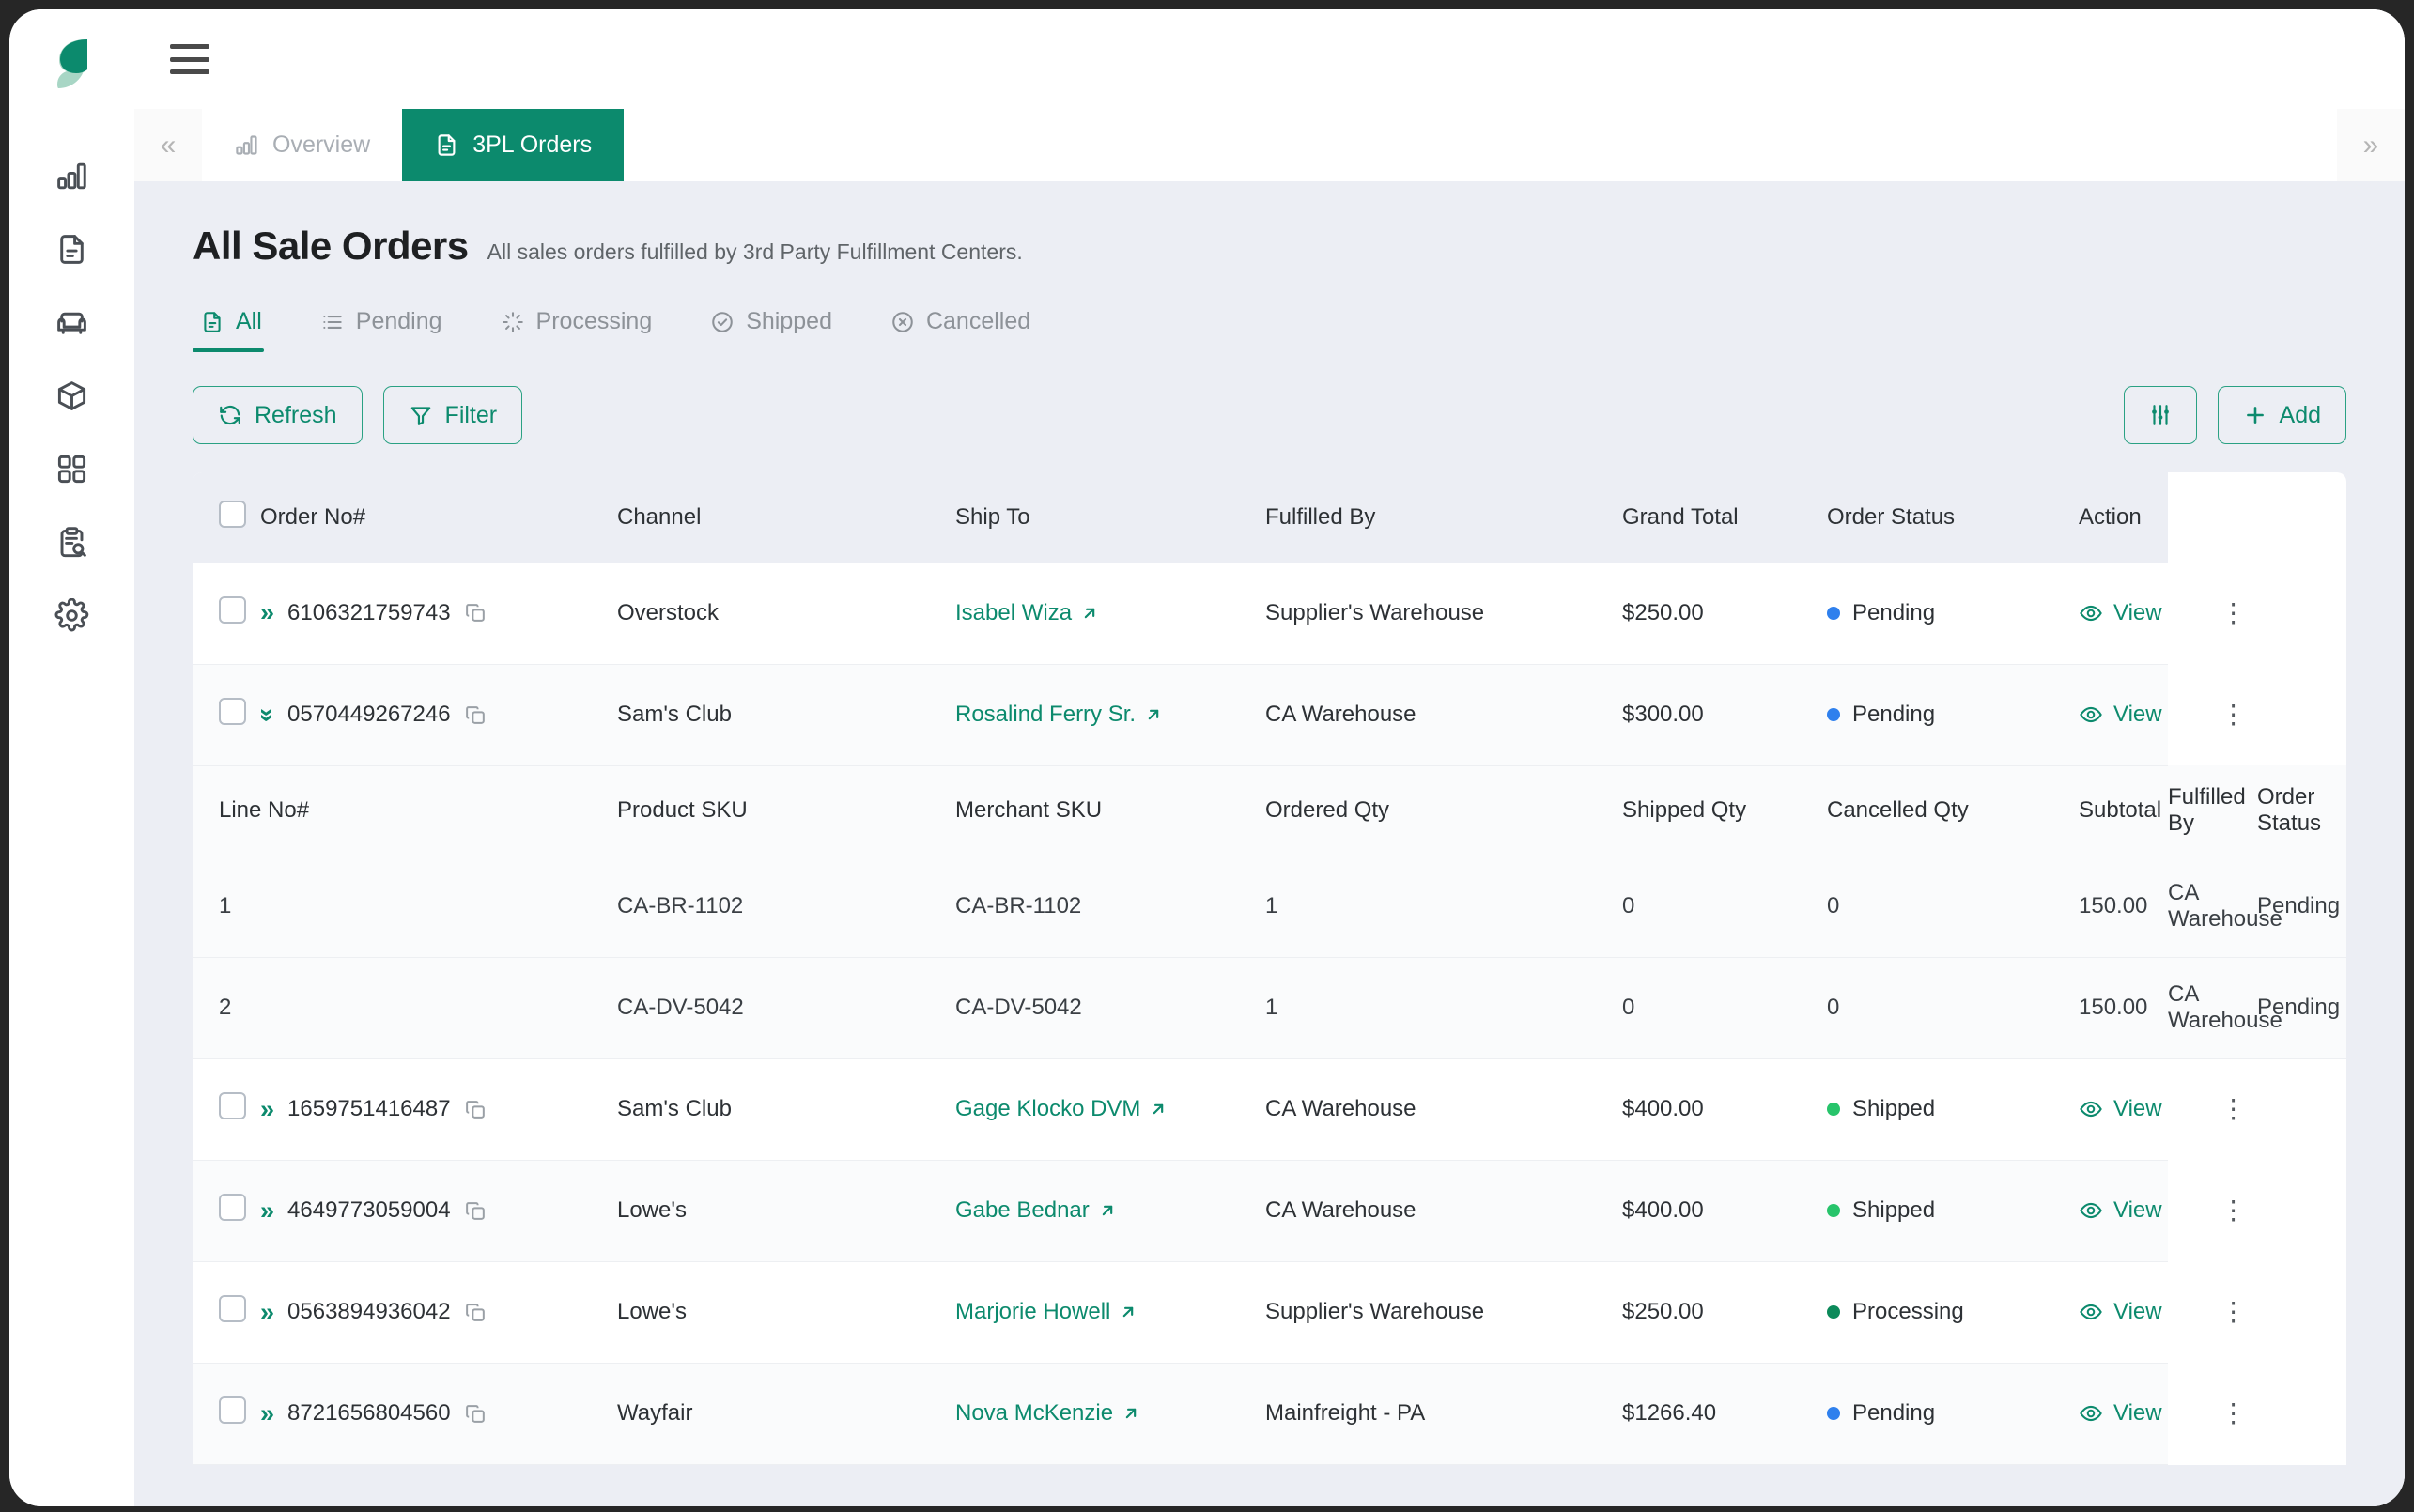  Describe the element at coordinates (240, 330) in the screenshot. I see `status-tab-all: All` at that location.